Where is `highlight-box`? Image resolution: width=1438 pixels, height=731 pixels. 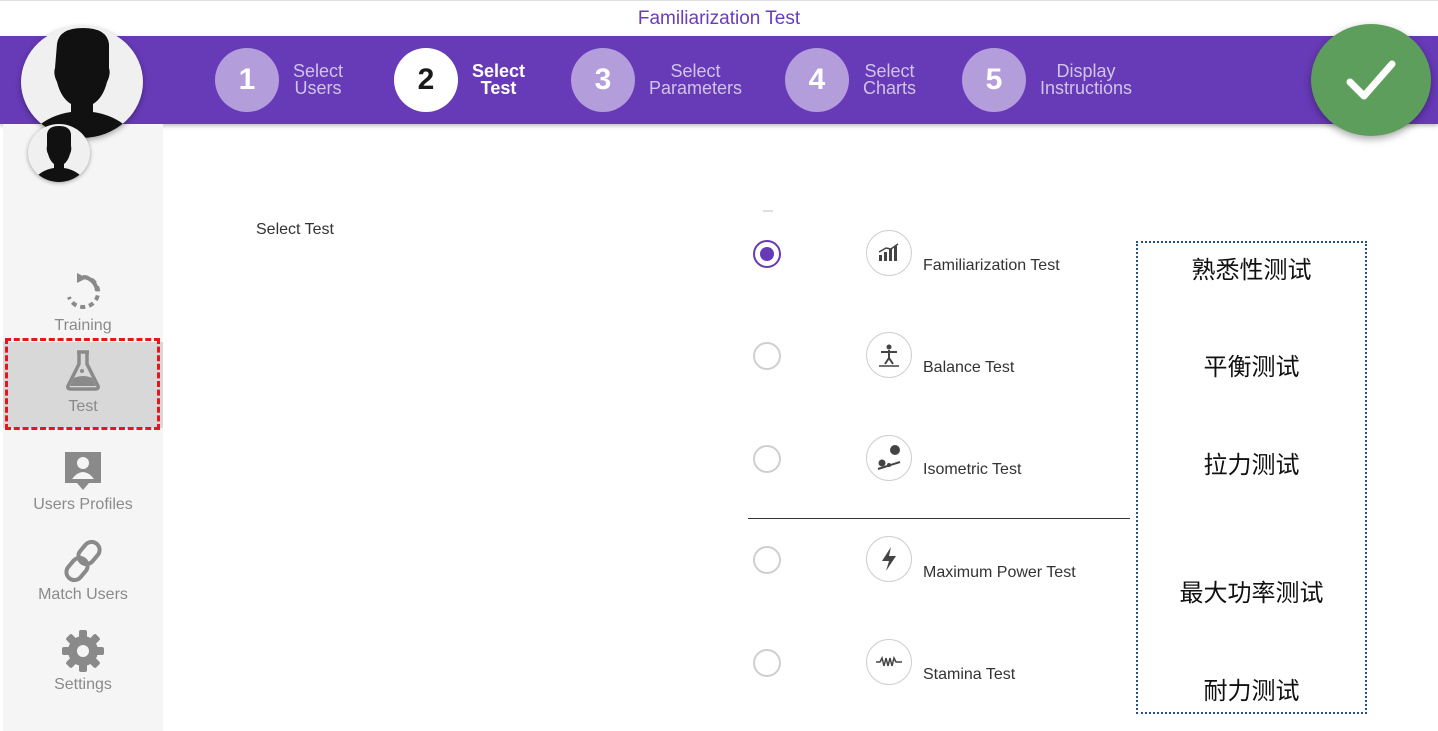
highlight-box is located at coordinates (82, 384).